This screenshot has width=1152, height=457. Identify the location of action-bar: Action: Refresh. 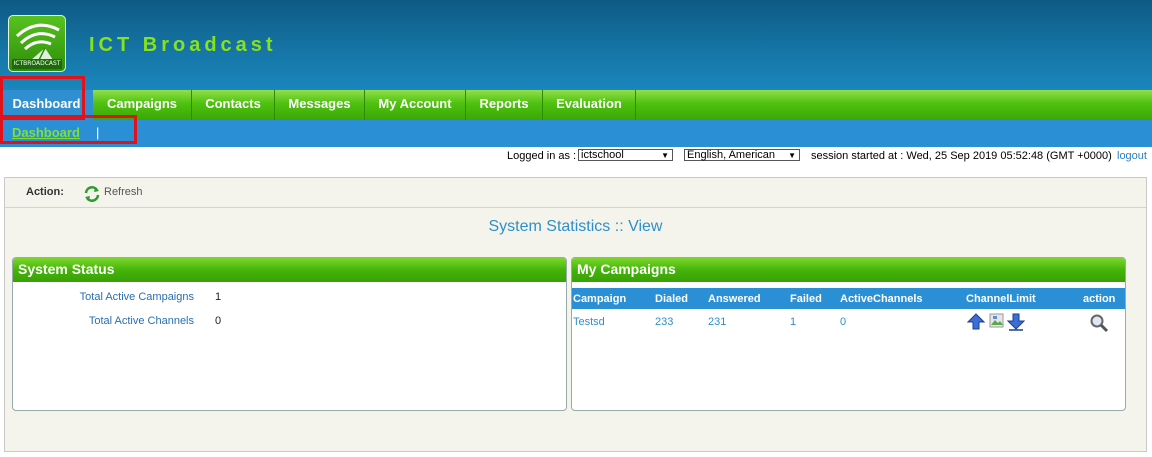
(575, 193).